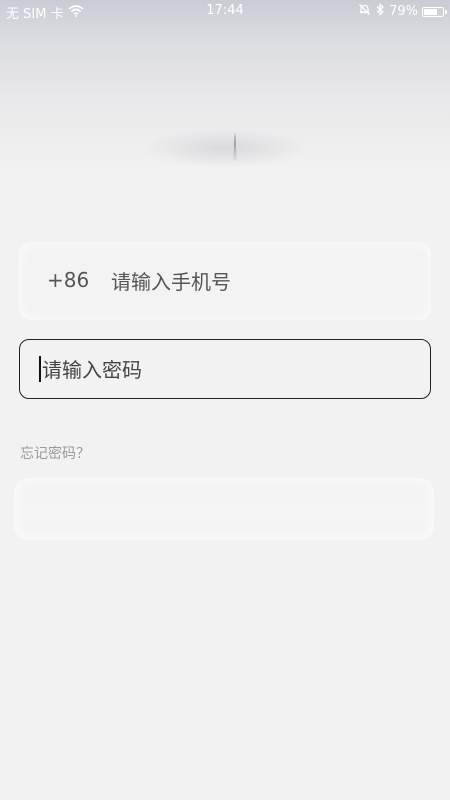  I want to click on battery-percent: 79%, so click(403, 11).